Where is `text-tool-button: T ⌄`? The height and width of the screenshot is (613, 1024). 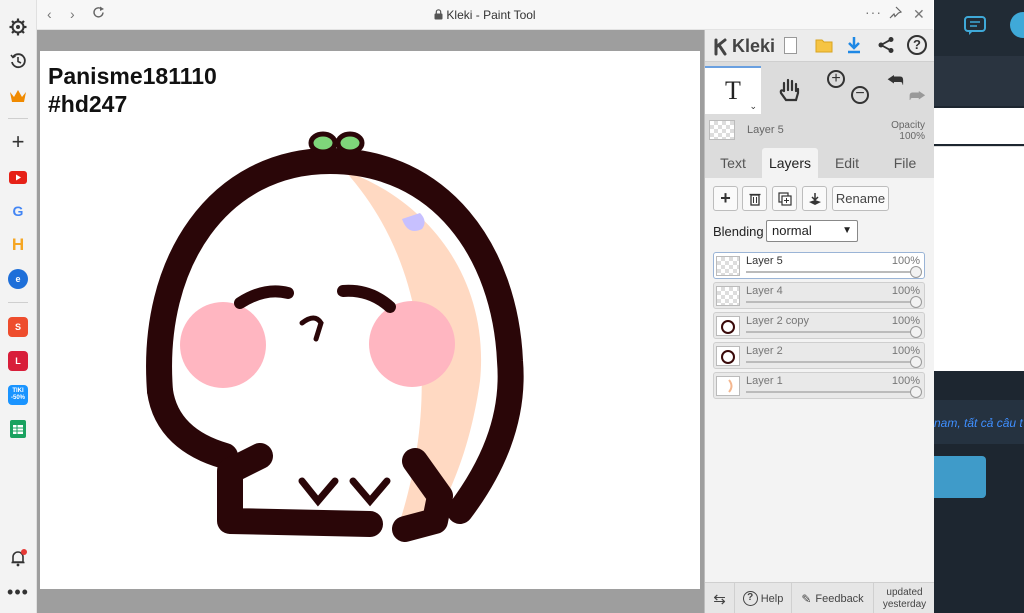
text-tool-button: T ⌄ is located at coordinates (733, 90).